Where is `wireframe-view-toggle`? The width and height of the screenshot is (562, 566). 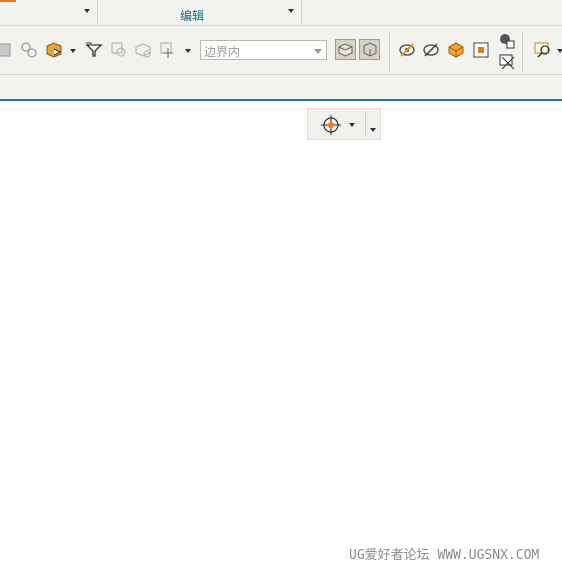
wireframe-view-toggle is located at coordinates (369, 49).